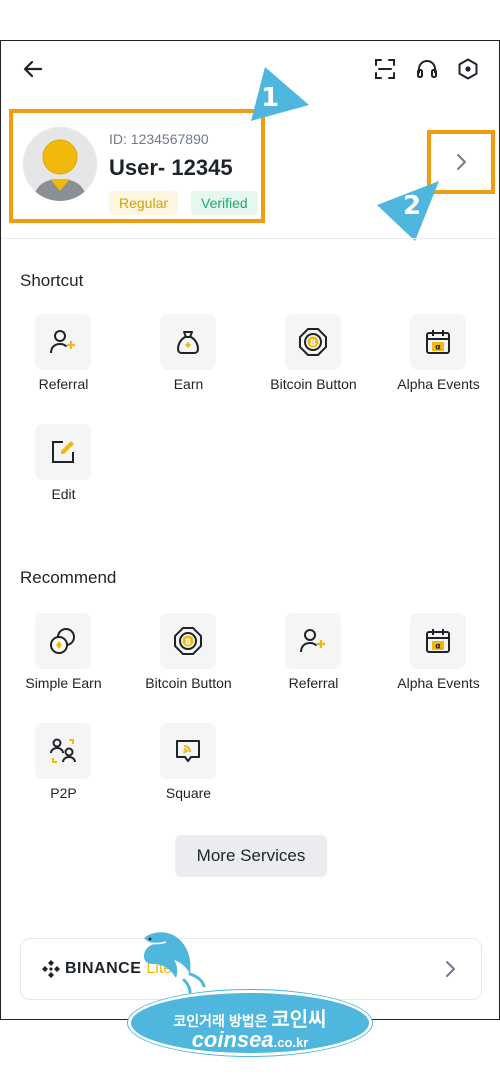  Describe the element at coordinates (33, 69) in the screenshot. I see `back-arrow-icon` at that location.